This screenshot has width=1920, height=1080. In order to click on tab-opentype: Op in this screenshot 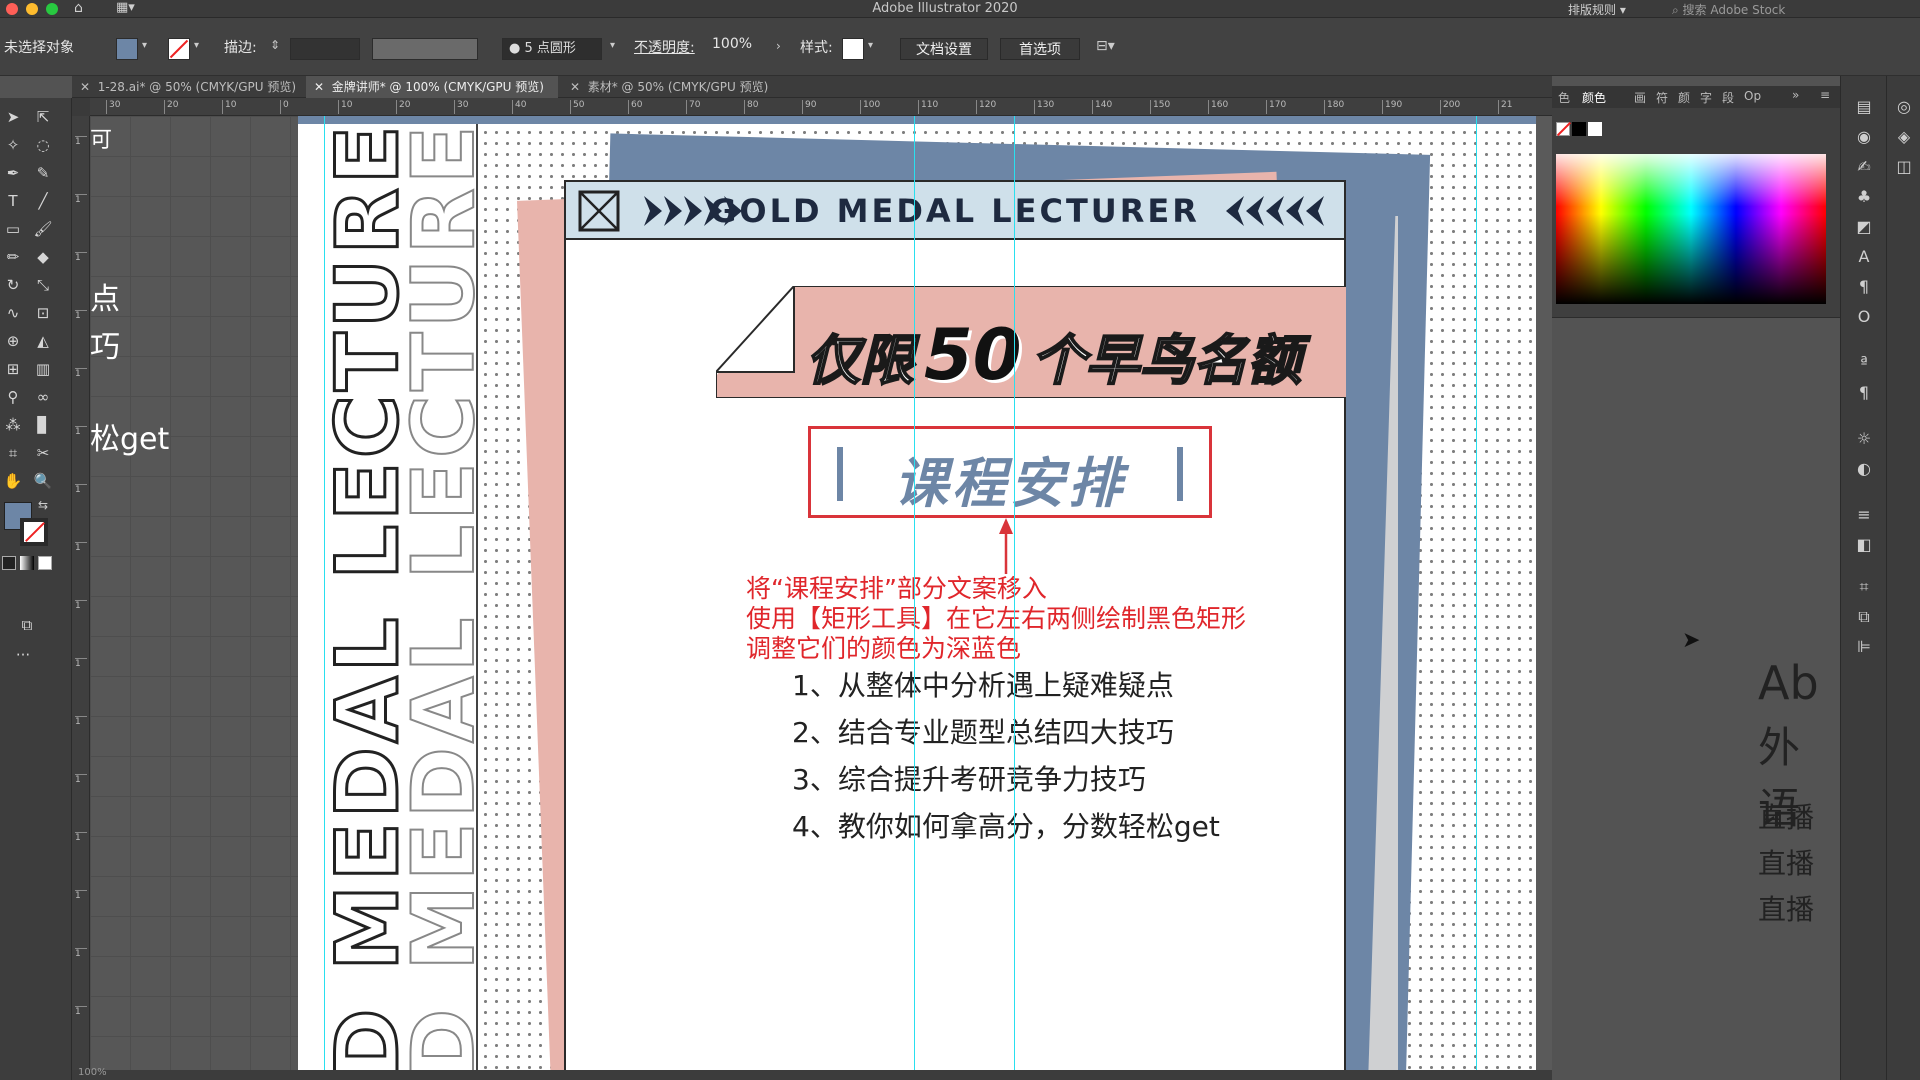, I will do `click(1752, 96)`.